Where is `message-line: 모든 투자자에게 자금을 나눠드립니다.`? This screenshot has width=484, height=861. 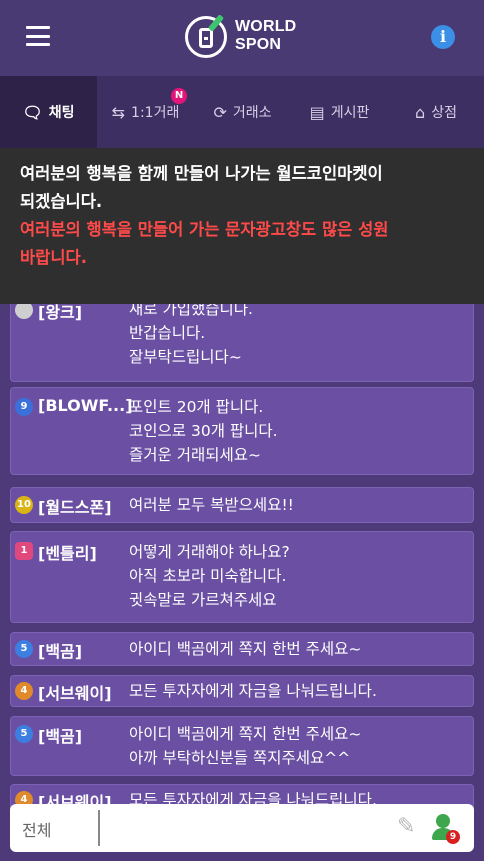 message-line: 모든 투자자에게 자금을 나눠드립니다. is located at coordinates (253, 691).